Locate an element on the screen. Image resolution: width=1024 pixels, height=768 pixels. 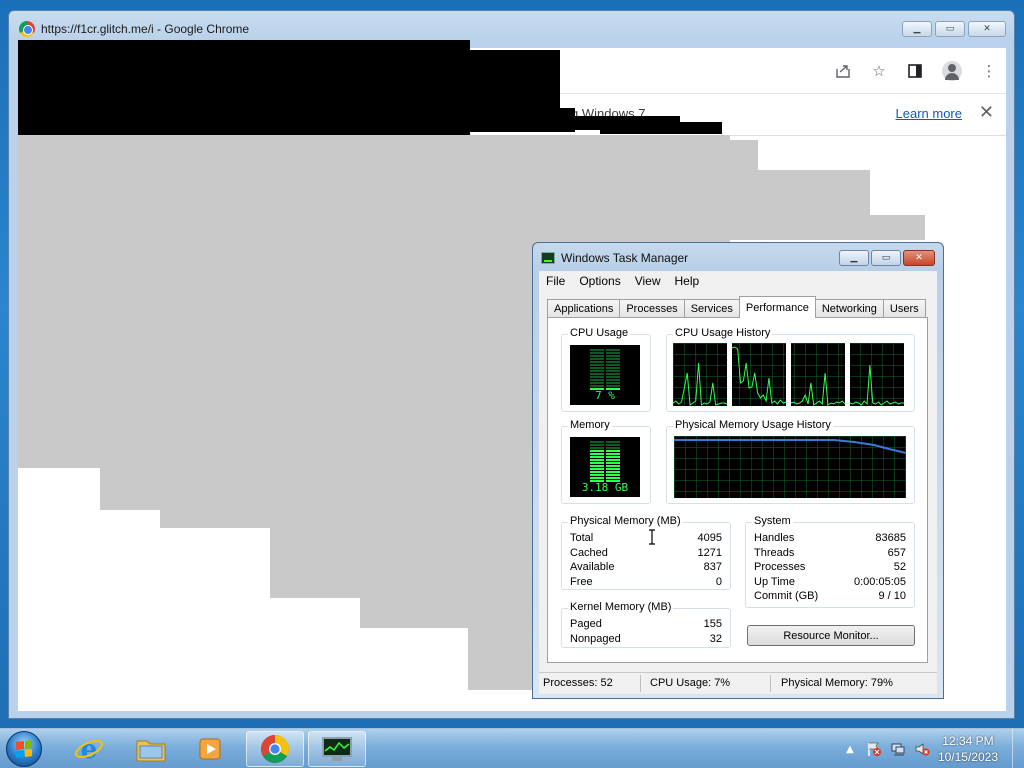
minimize-button: ▁ is located at coordinates (917, 29).